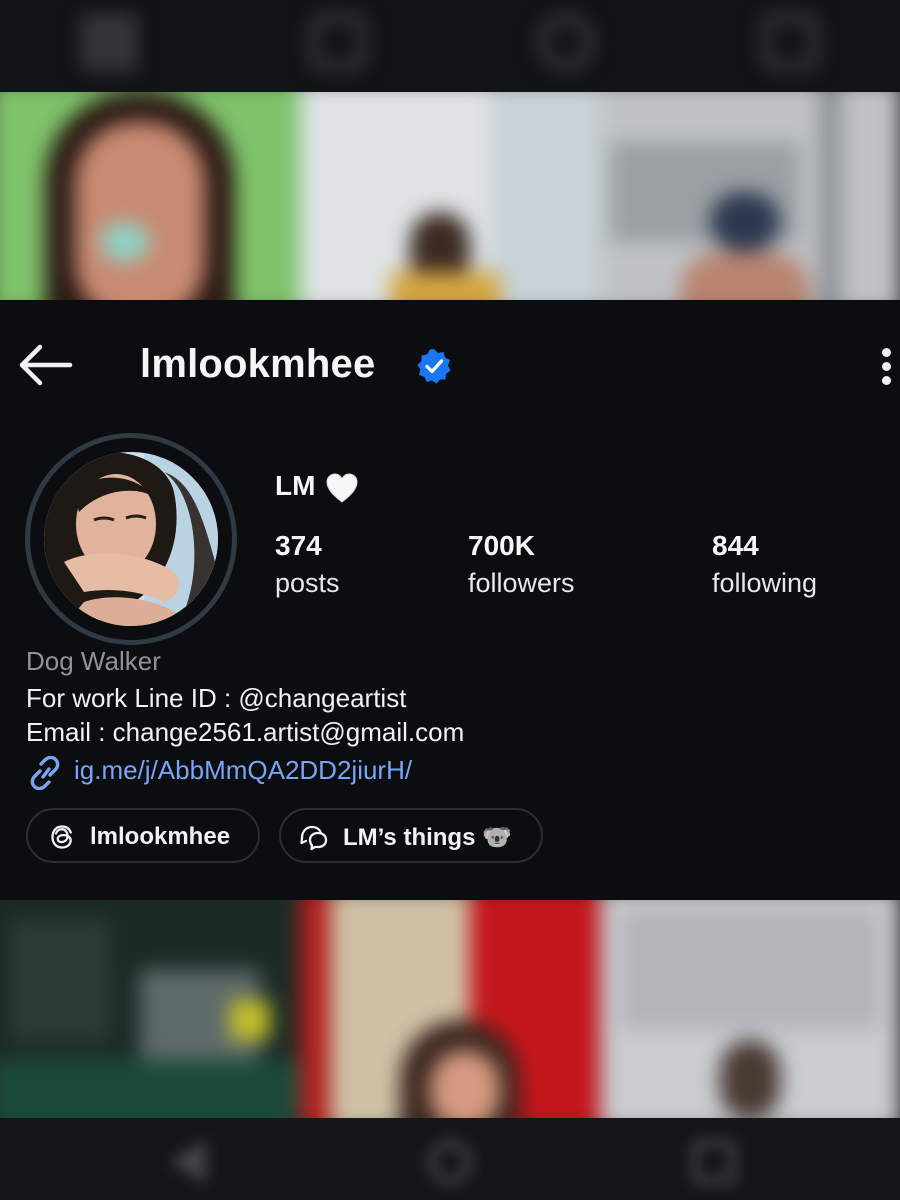 Image resolution: width=900 pixels, height=1200 pixels. What do you see at coordinates (501, 545) in the screenshot?
I see `stat-value: 700K` at bounding box center [501, 545].